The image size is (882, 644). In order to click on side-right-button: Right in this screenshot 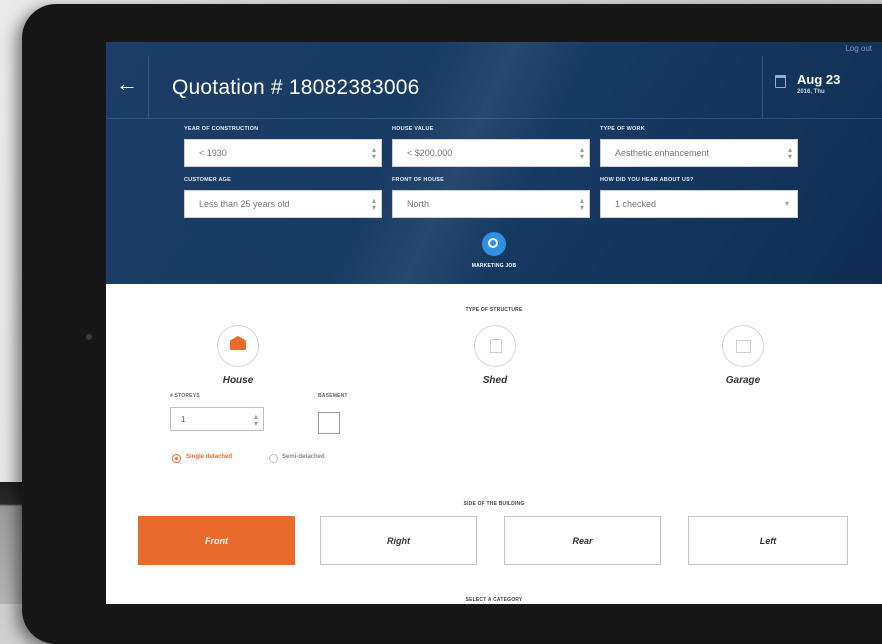, I will do `click(398, 540)`.